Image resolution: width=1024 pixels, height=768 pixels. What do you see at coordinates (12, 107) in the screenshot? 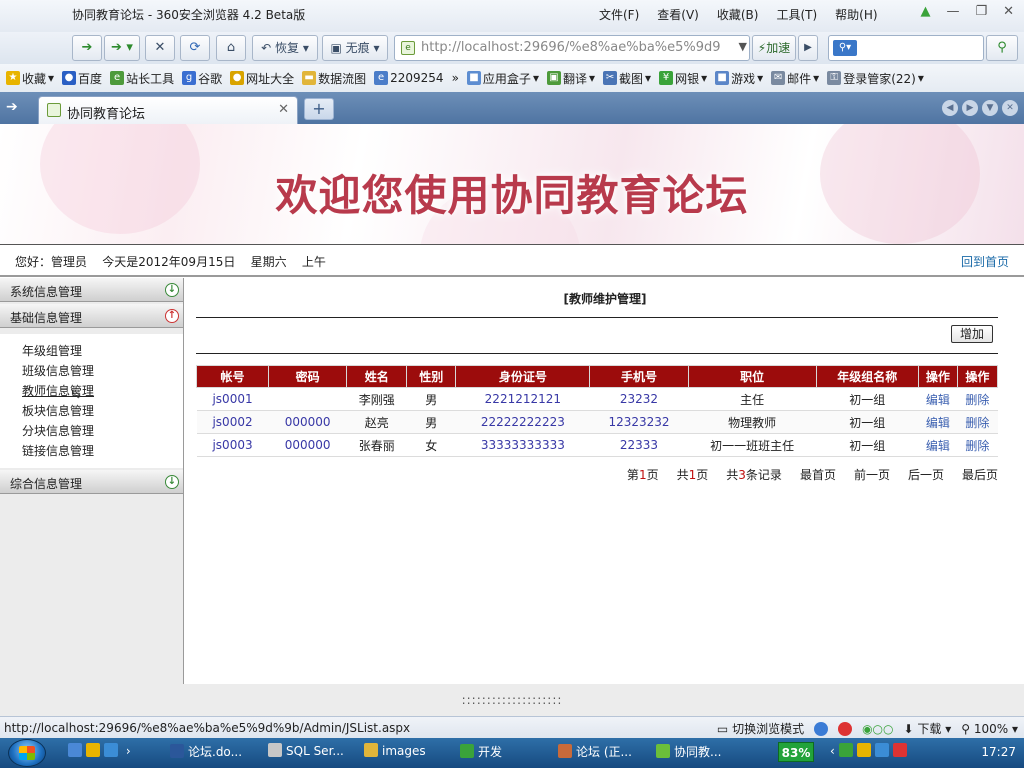
I see `sidebar-toggle-icon: ➔` at bounding box center [12, 107].